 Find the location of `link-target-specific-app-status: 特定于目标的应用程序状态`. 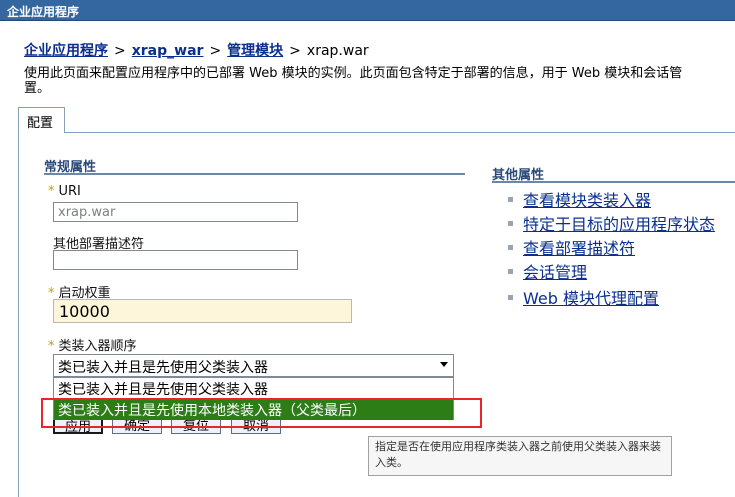

link-target-specific-app-status: 特定于目标的应用程序状态 is located at coordinates (619, 223).